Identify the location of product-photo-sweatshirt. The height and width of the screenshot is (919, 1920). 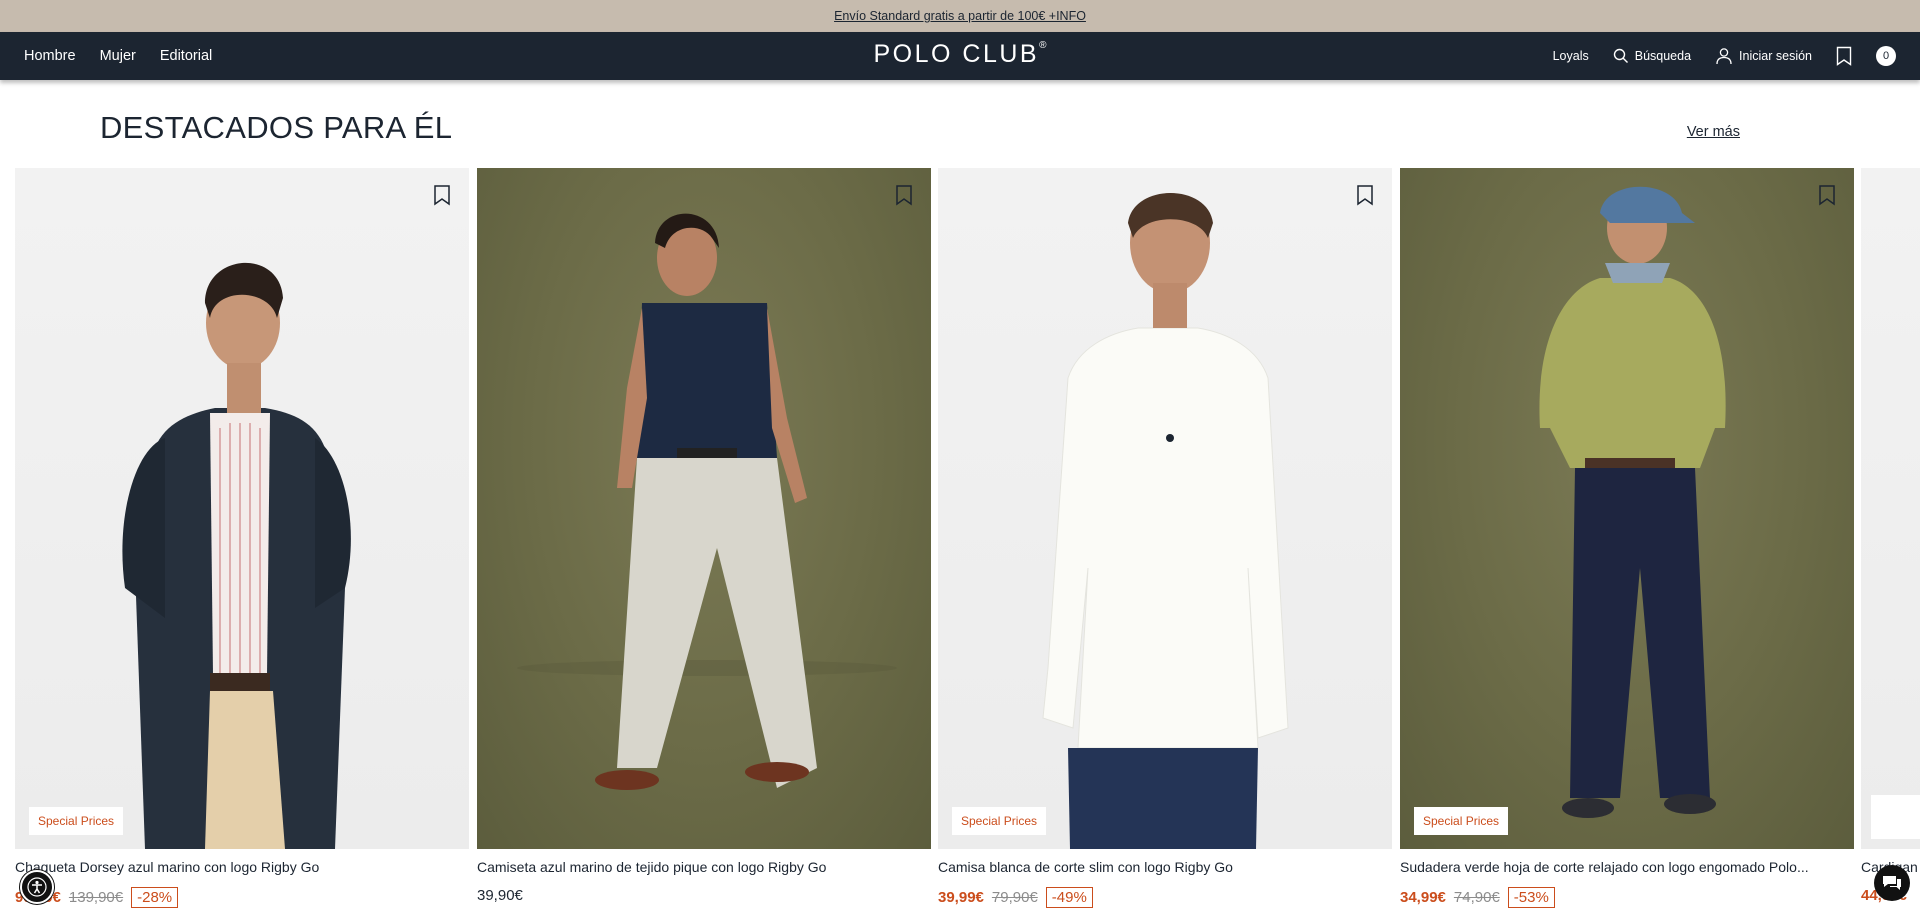
(1632, 502).